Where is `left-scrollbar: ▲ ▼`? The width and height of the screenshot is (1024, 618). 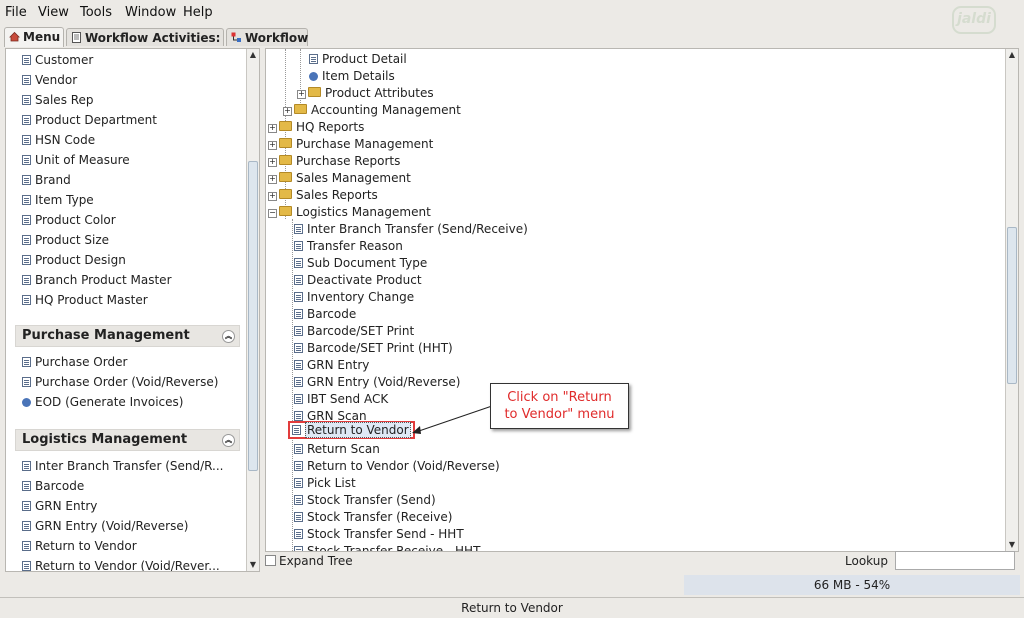 left-scrollbar: ▲ ▼ is located at coordinates (252, 310).